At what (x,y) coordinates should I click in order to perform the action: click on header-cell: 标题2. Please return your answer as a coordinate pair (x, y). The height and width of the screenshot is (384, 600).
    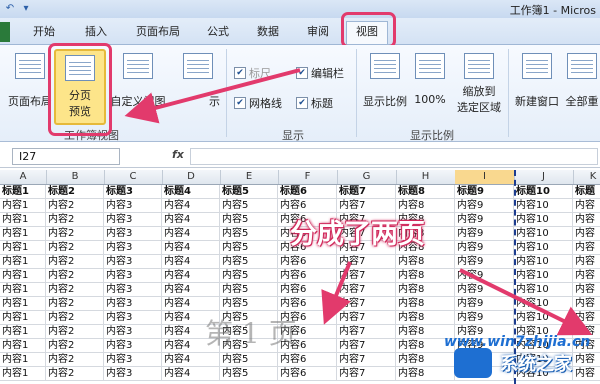
    Looking at the image, I should click on (75, 192).